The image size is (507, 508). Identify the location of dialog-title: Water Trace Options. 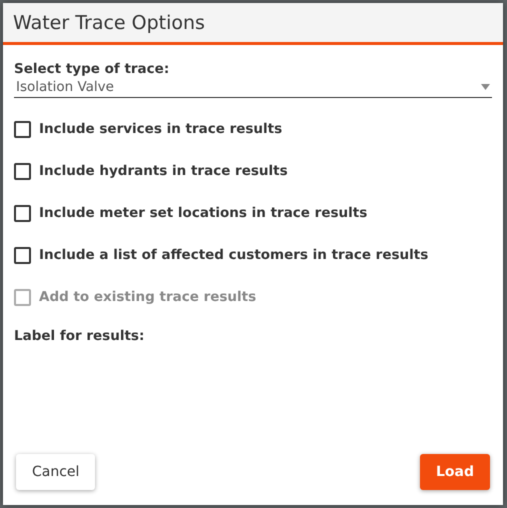
(109, 23).